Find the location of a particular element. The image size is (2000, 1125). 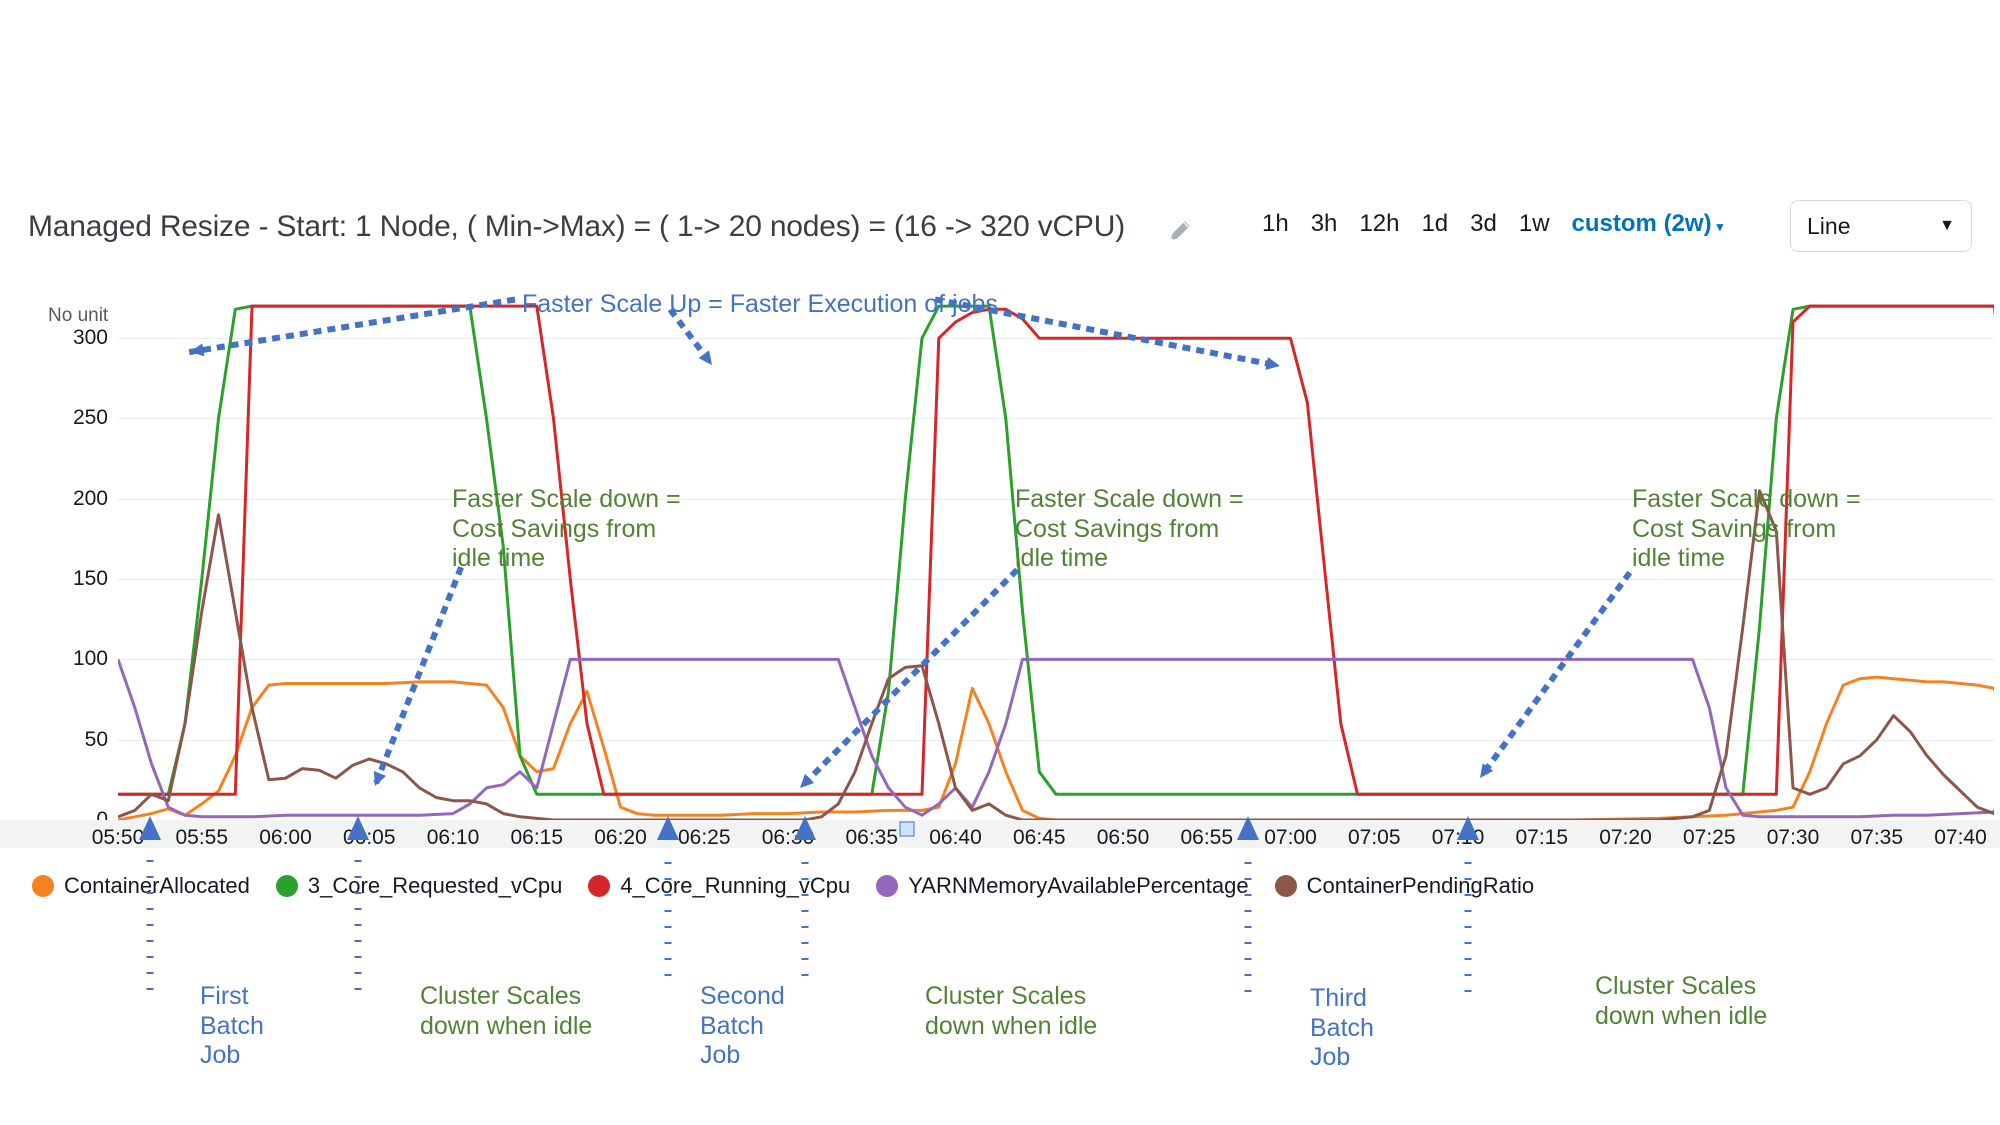

legend-item: ContainerPendingRatio is located at coordinates (1404, 886).